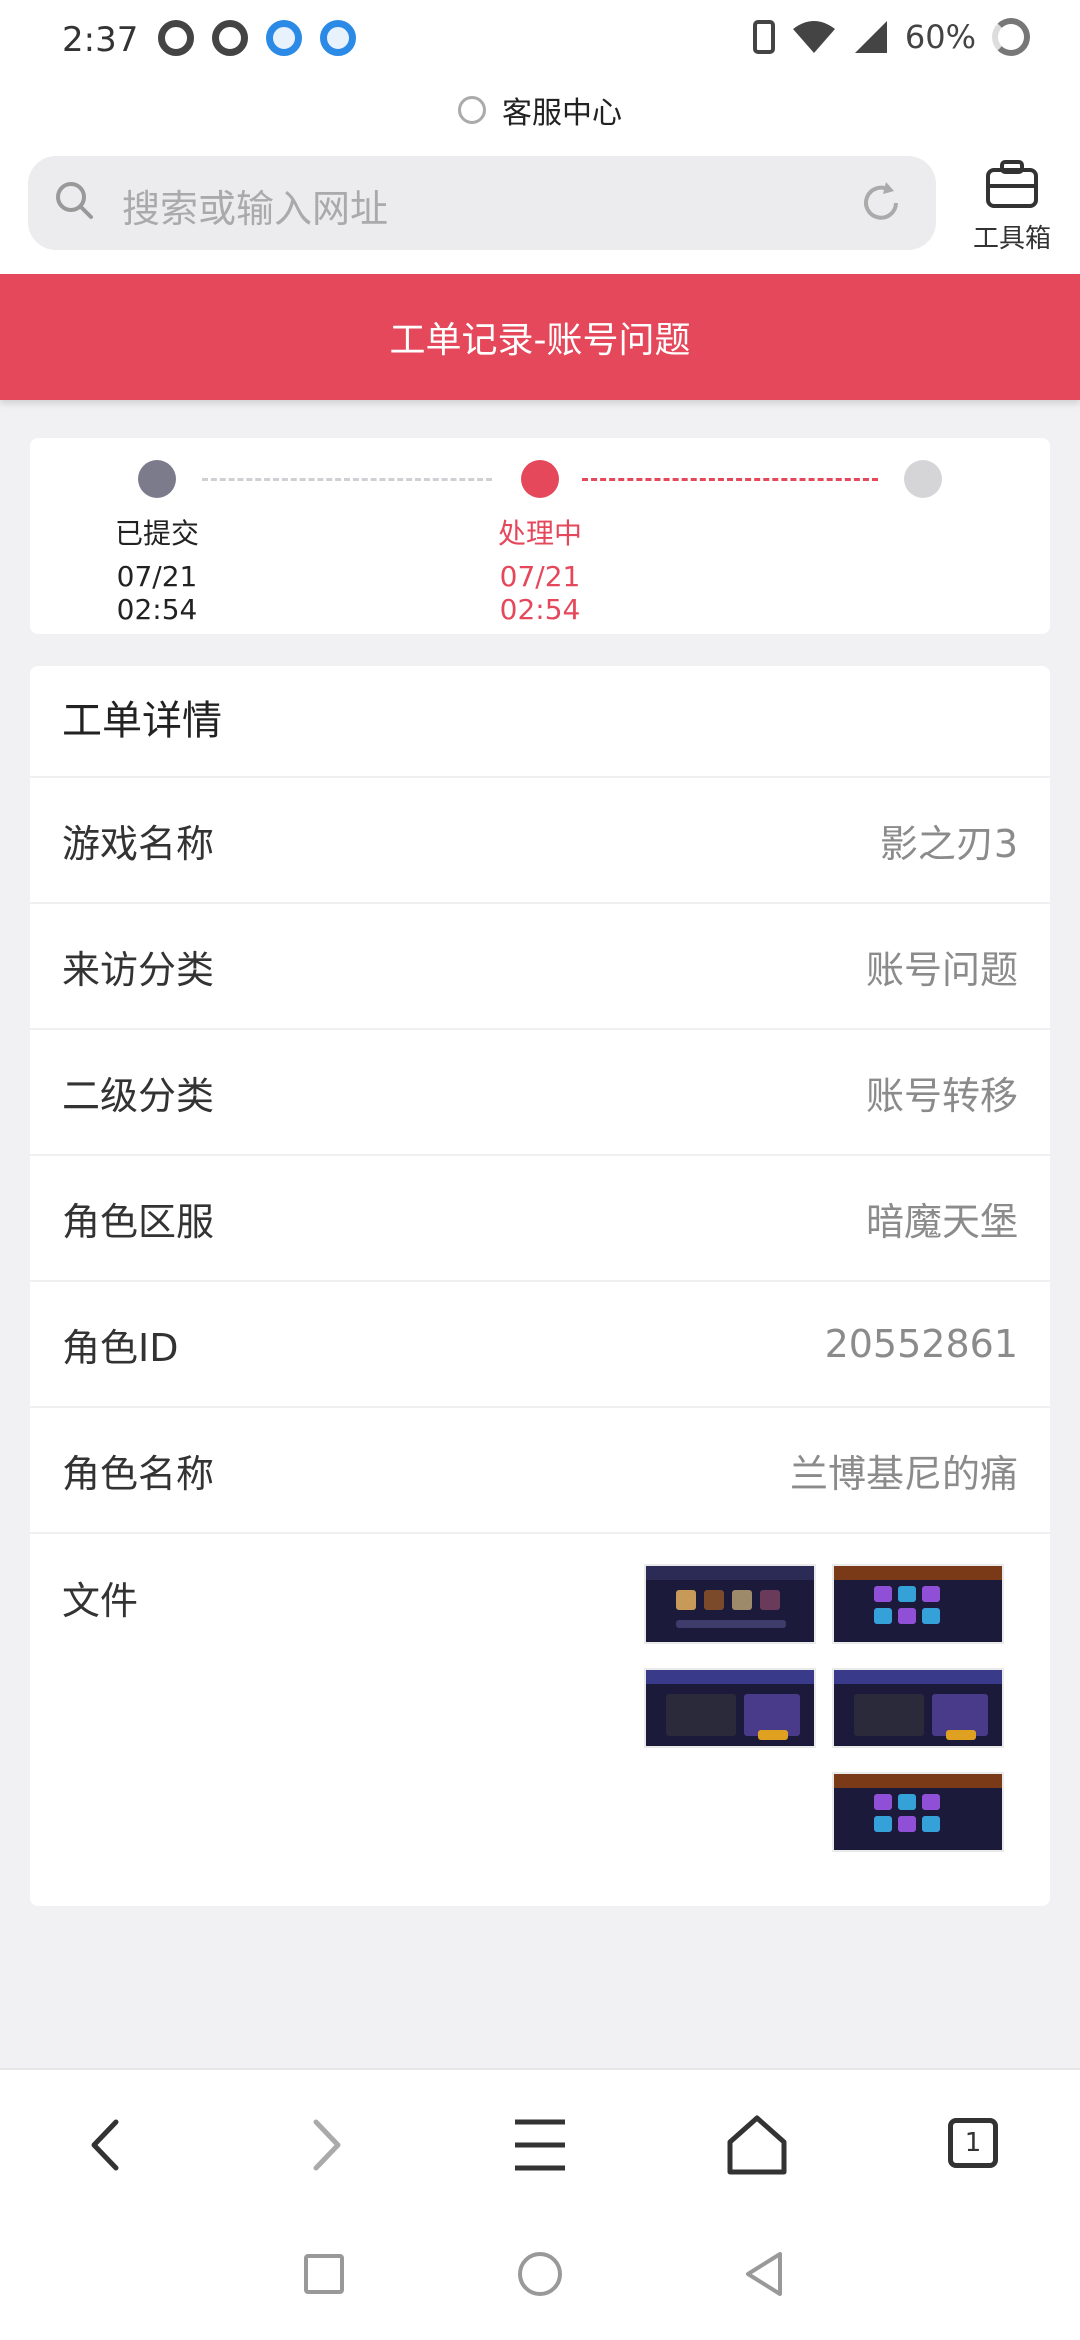  I want to click on detail-row-category: 来访分类 账号问题, so click(540, 967).